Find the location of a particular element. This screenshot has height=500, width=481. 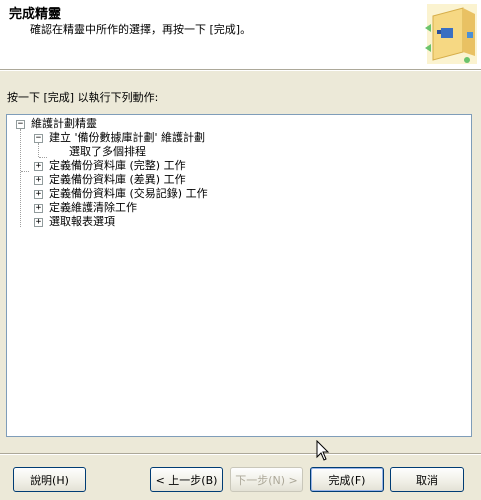

wizard-subtitle: 確認在精靈中所作的選擇，再按一下 [完成]。 is located at coordinates (141, 29).